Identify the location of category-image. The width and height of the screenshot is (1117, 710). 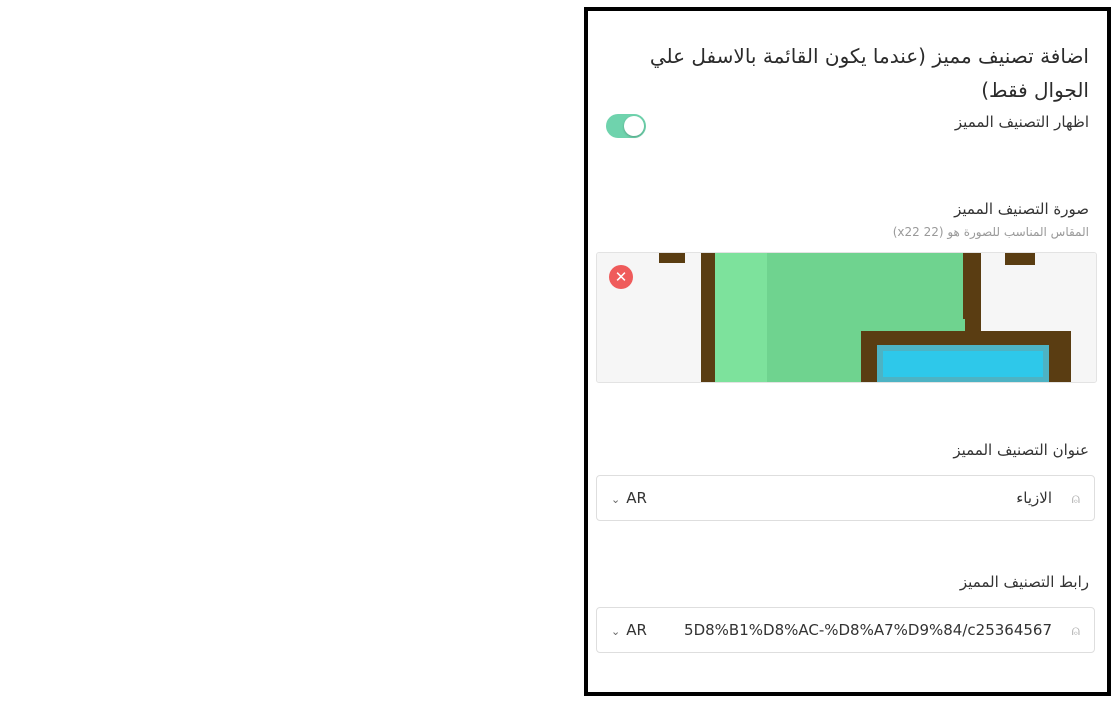
(846, 317).